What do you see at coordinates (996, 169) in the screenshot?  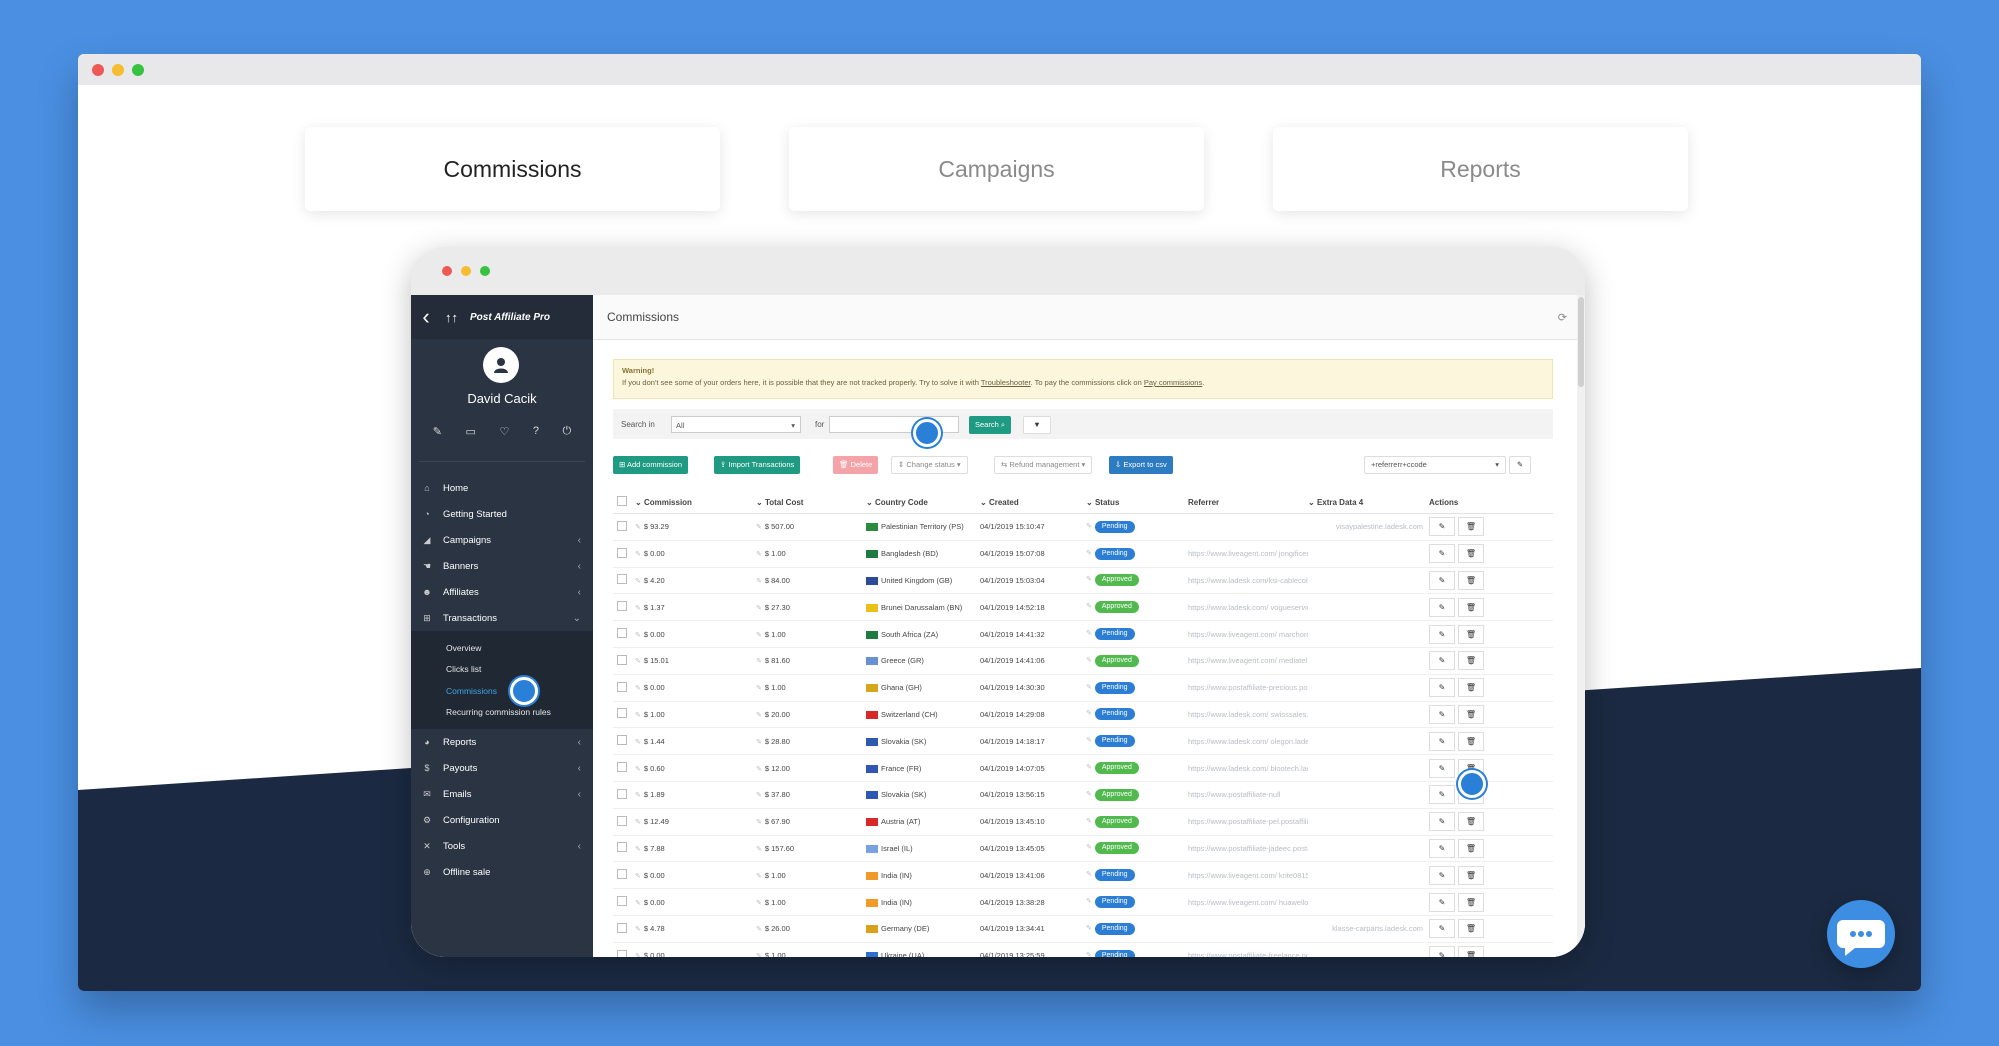 I see `tab-campaigns: Campaigns` at bounding box center [996, 169].